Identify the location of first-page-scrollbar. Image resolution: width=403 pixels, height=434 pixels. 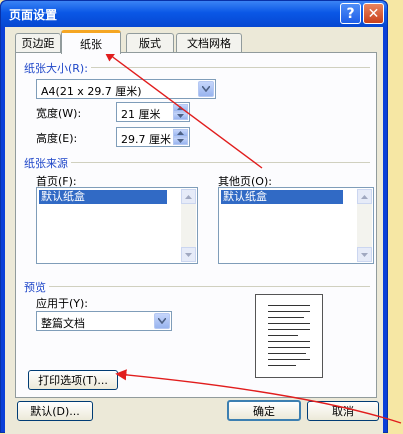
(188, 225).